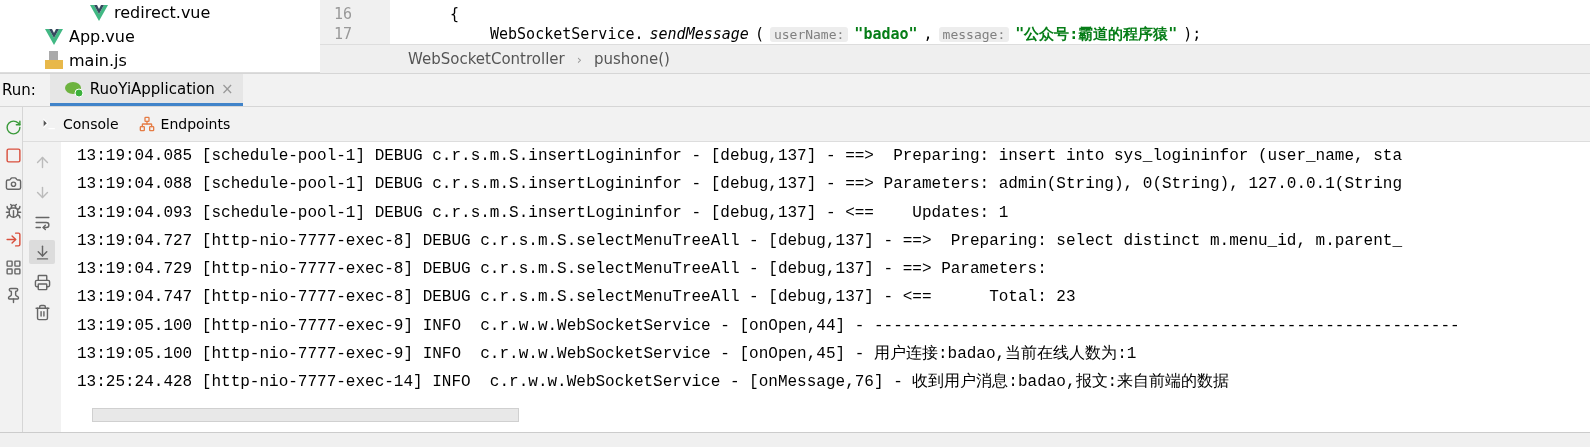  I want to click on line-number: 16, so click(343, 14).